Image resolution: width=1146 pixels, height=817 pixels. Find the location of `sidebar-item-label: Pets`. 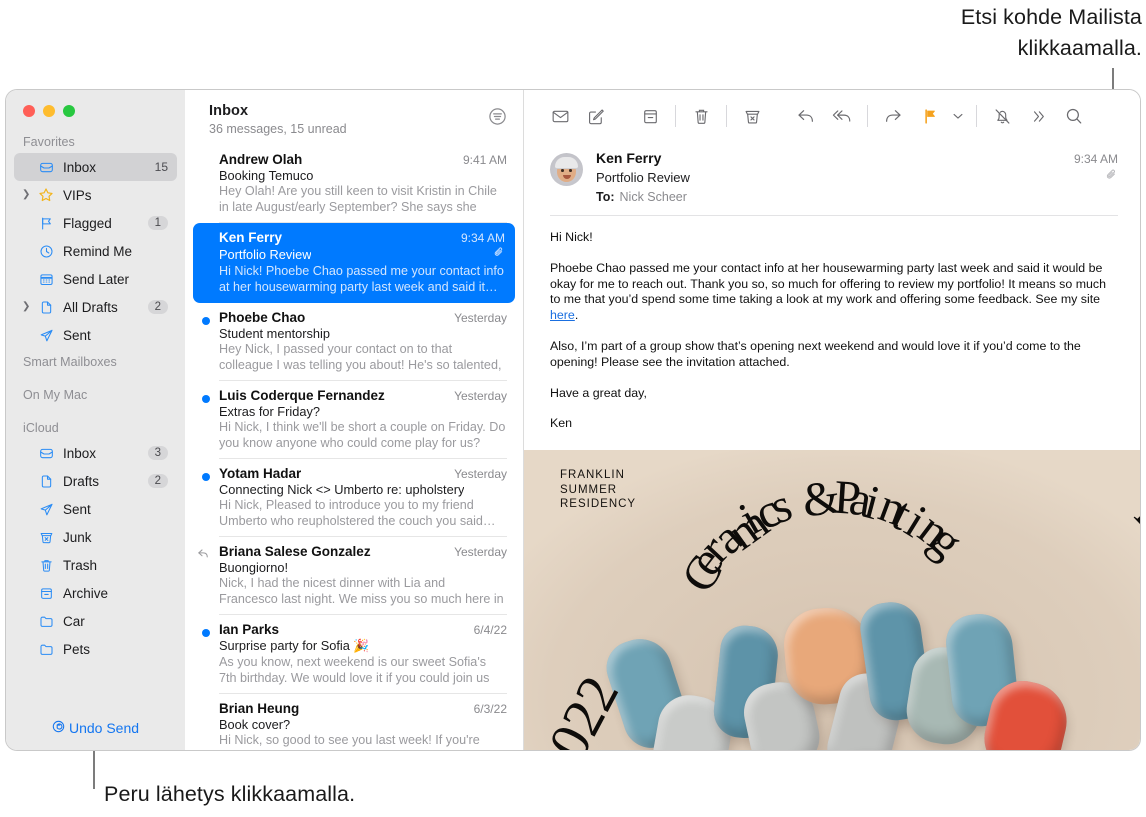

sidebar-item-label: Pets is located at coordinates (77, 649).